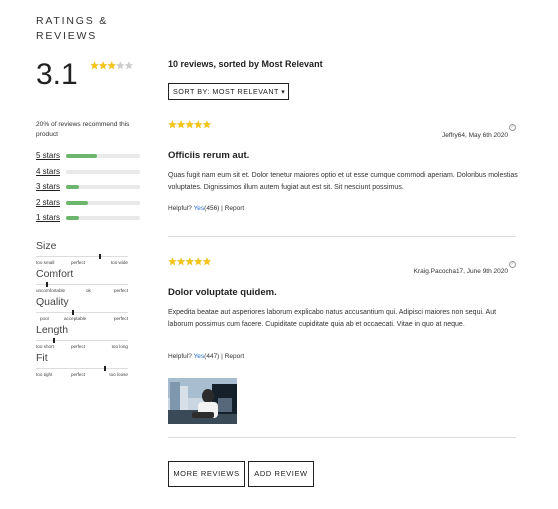 The width and height of the screenshot is (558, 509). I want to click on review-author-date: Kraig.Pacocha17, June 9th 2020, so click(460, 271).